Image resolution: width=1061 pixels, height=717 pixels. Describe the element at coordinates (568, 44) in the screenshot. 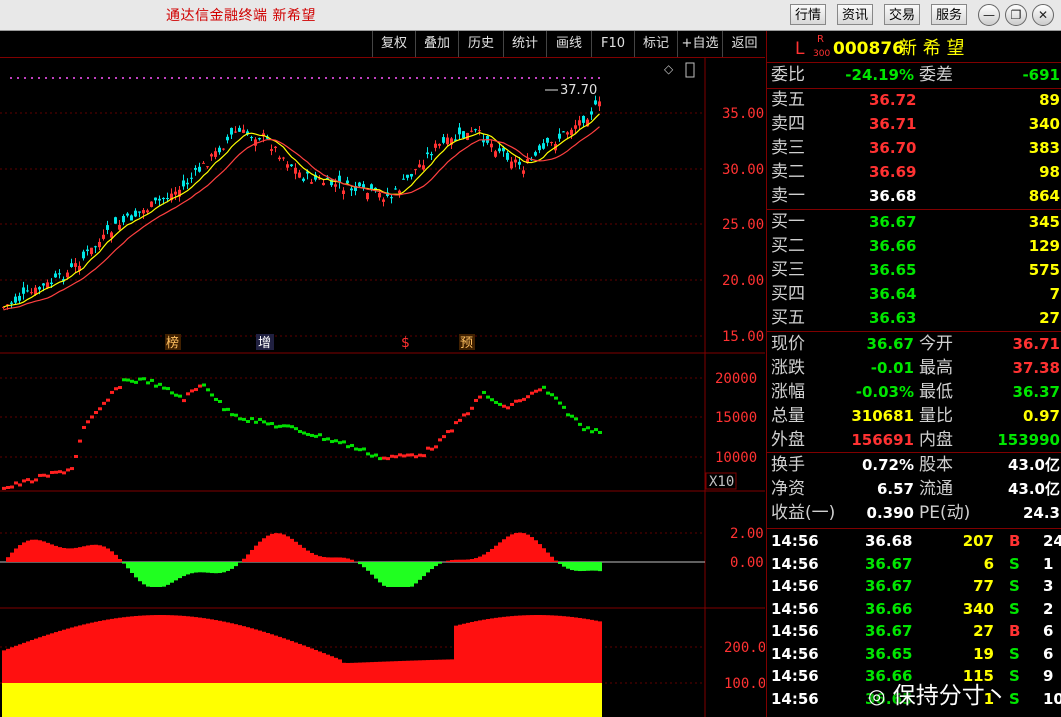

I see `draw-button: 画线` at that location.